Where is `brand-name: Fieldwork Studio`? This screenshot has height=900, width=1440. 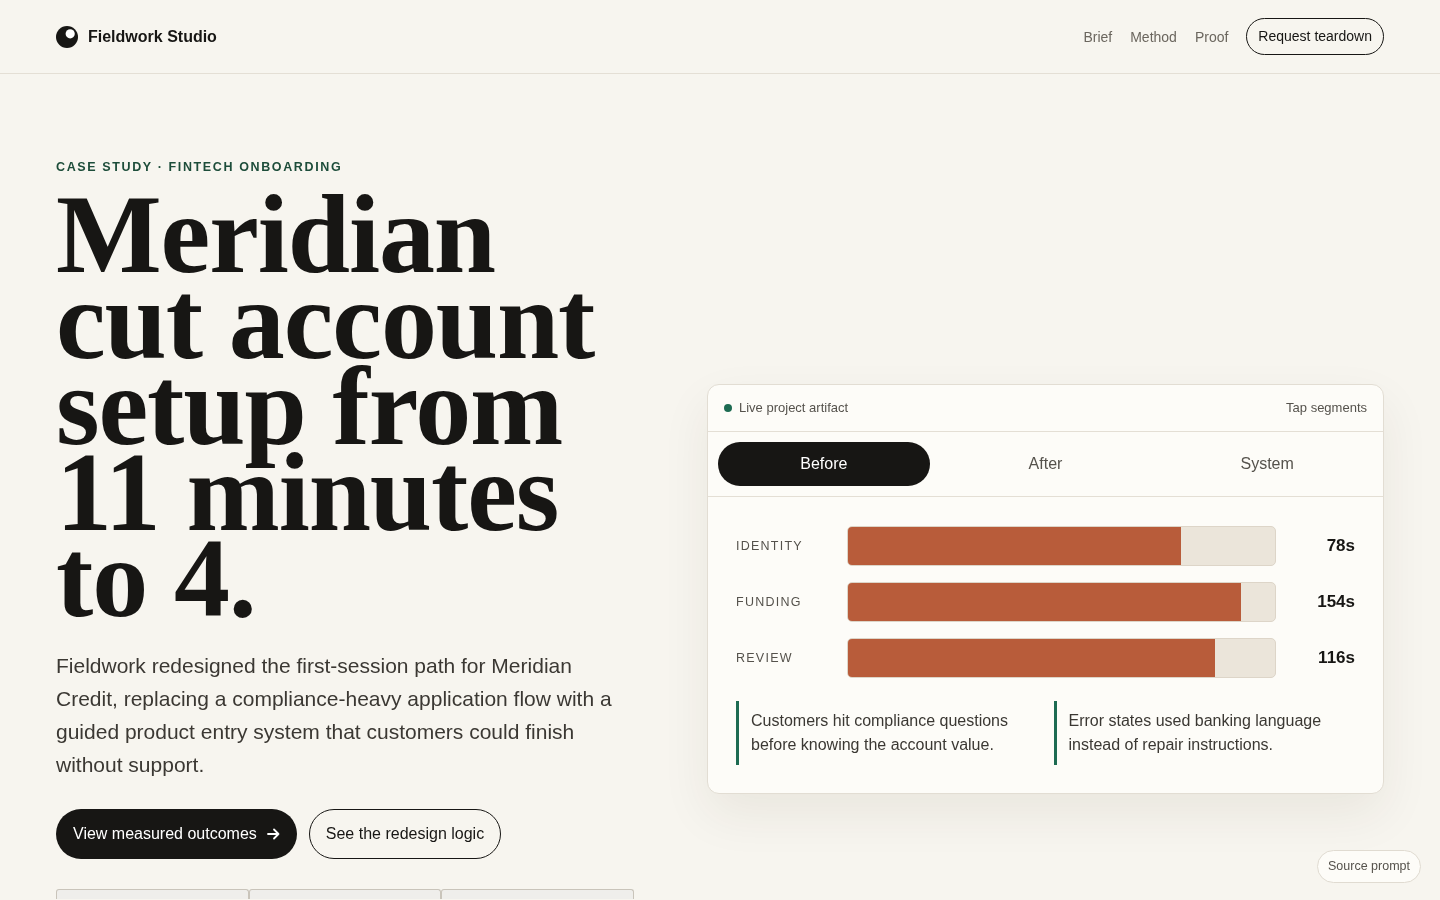 brand-name: Fieldwork Studio is located at coordinates (152, 36).